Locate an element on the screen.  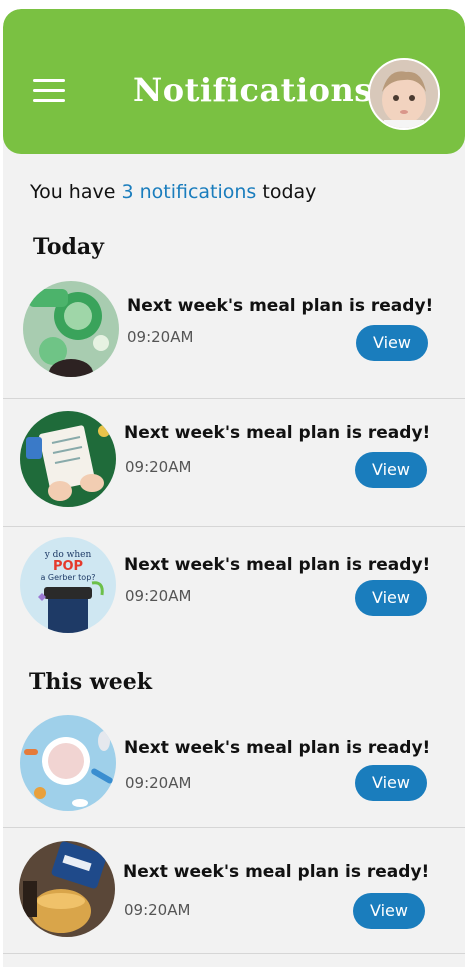
summary-suffix: today is located at coordinates (286, 192).